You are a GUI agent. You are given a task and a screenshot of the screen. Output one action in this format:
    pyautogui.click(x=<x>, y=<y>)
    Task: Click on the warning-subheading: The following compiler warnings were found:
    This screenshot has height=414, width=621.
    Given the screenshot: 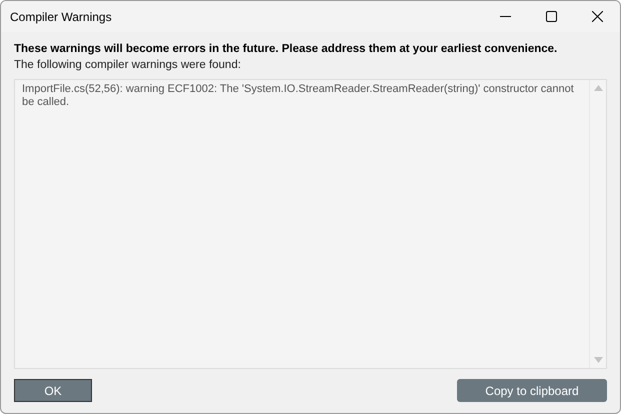 What is the action you would take?
    pyautogui.click(x=128, y=65)
    